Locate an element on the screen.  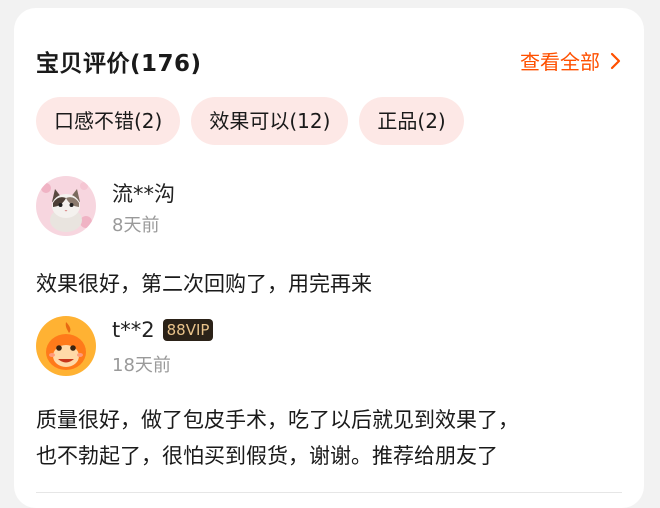
vip-badge: 88VIP is located at coordinates (188, 330).